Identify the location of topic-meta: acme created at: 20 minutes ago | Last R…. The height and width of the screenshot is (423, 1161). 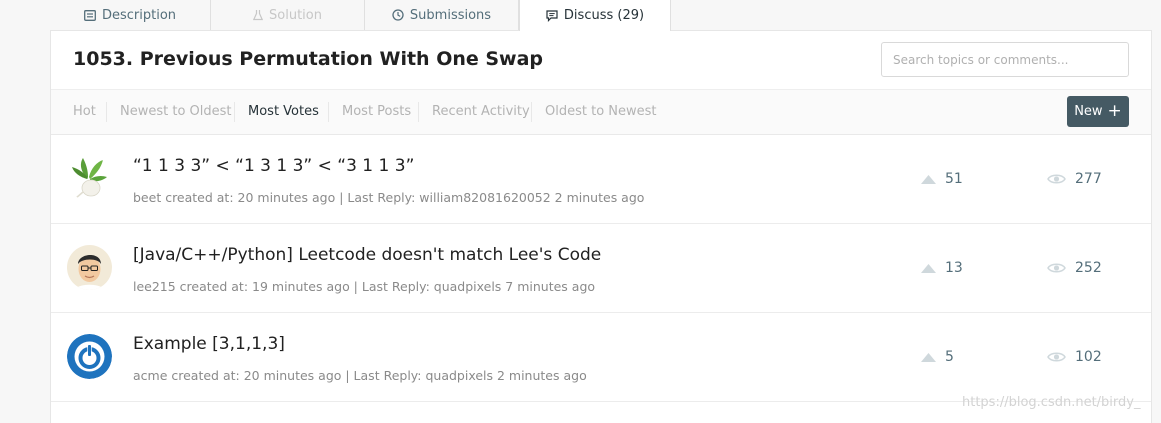
(360, 375).